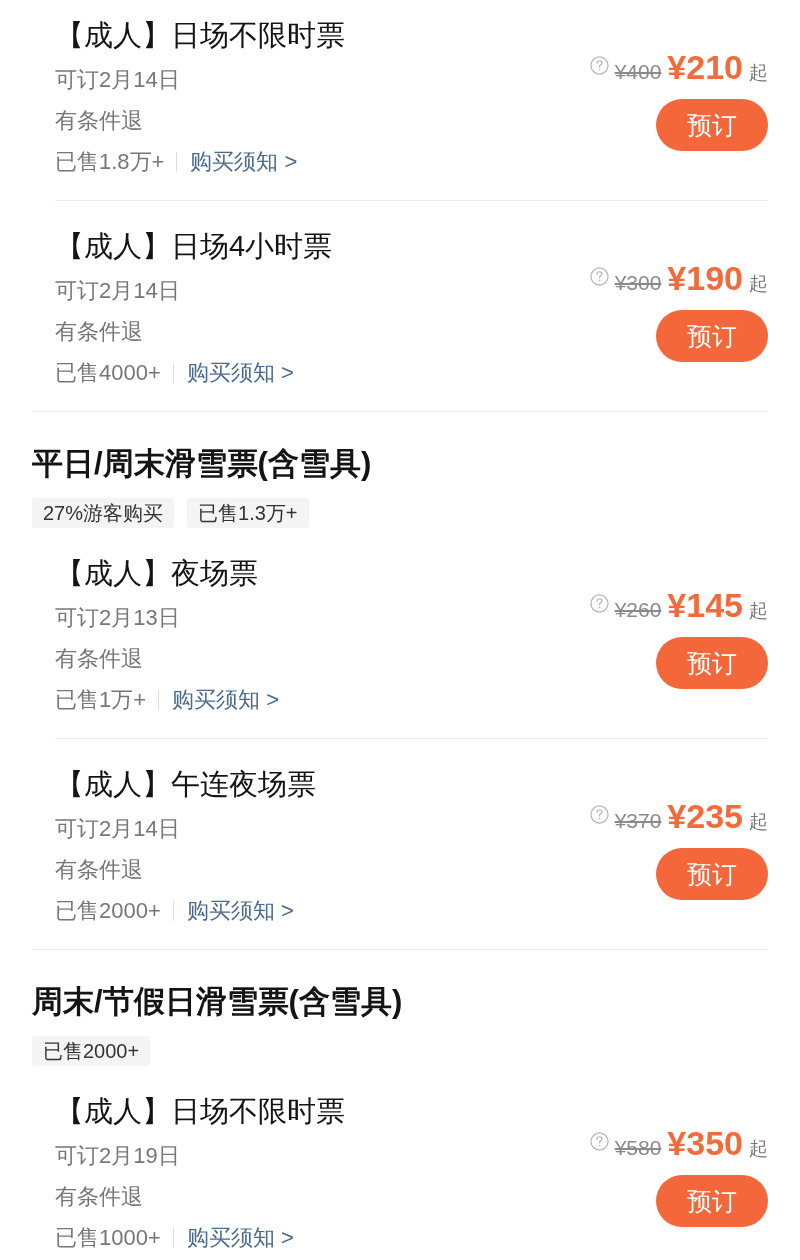  I want to click on stat-tag: 已售2000+, so click(91, 1051).